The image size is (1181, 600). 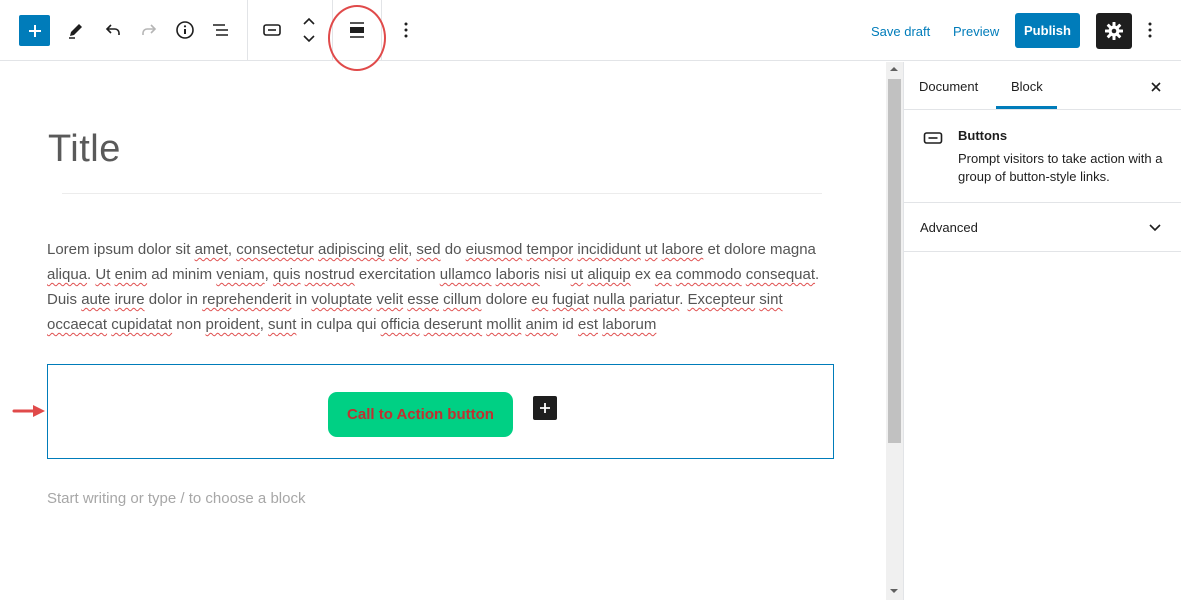 What do you see at coordinates (397, 274) in the screenshot?
I see `paragraph-text: exercitation` at bounding box center [397, 274].